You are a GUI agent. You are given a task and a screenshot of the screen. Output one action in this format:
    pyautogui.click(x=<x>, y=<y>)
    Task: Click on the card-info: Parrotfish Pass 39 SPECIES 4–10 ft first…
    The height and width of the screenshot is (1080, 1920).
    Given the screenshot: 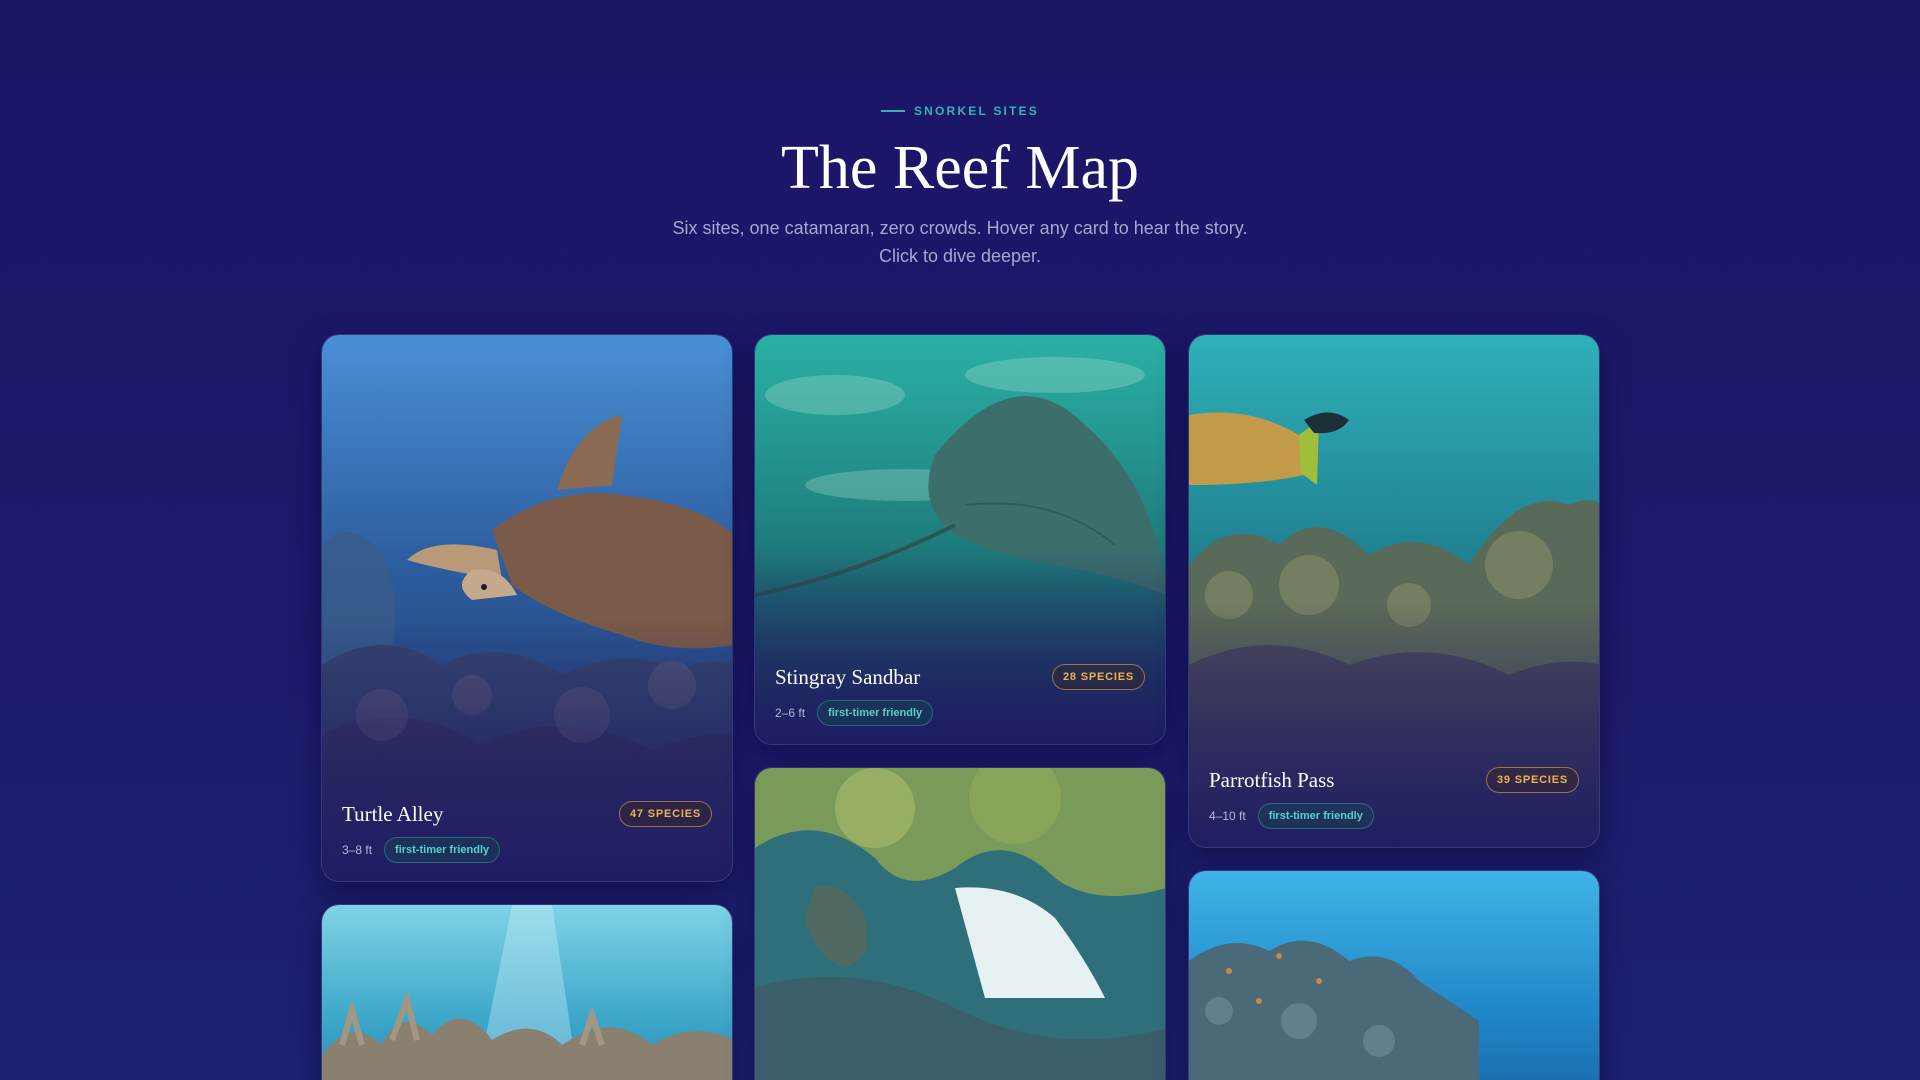 What is the action you would take?
    pyautogui.click(x=1394, y=798)
    